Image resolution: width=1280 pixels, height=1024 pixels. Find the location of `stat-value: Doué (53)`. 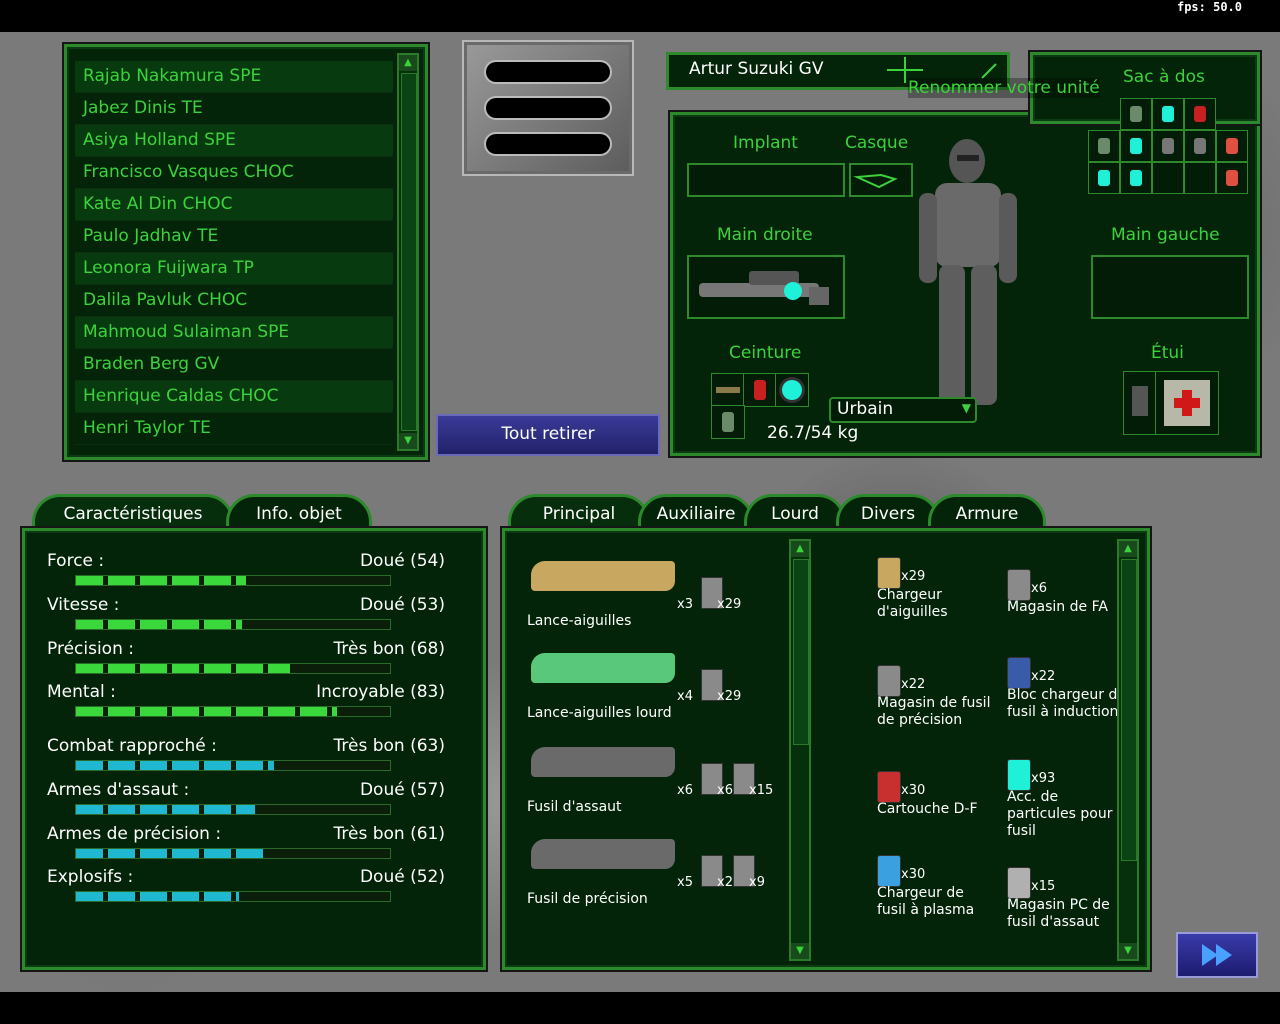

stat-value: Doué (53) is located at coordinates (402, 605).